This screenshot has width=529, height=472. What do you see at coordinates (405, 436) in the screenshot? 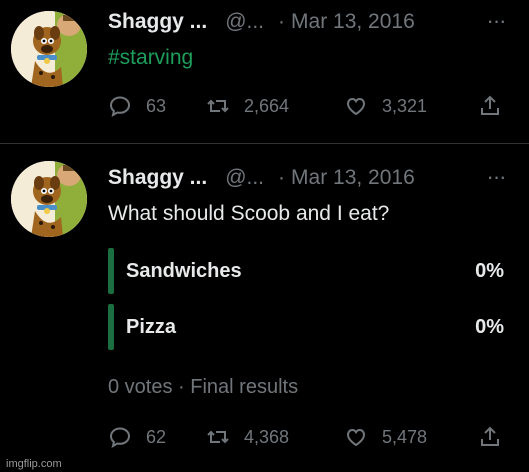
I see `like-count: 5,478` at bounding box center [405, 436].